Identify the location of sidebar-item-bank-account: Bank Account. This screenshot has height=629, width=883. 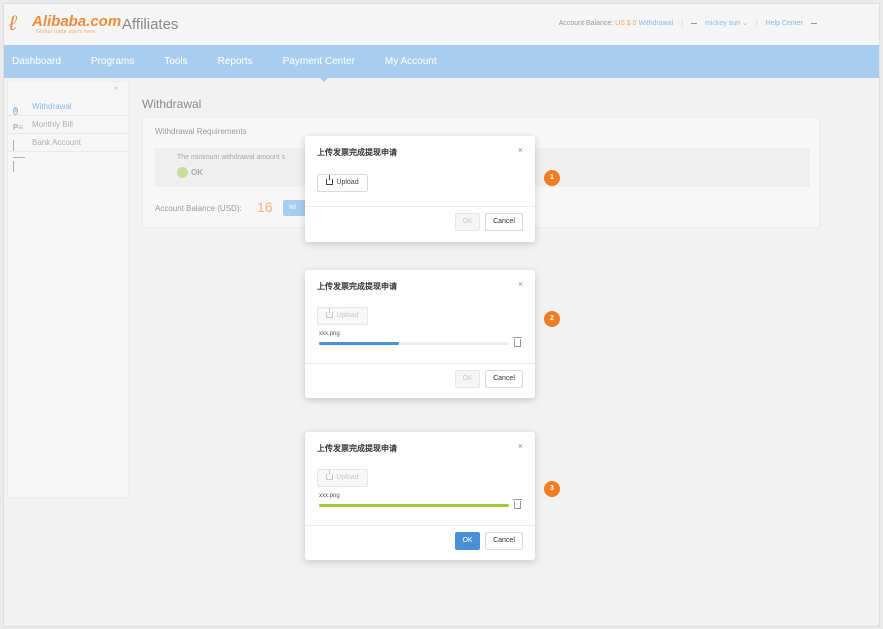
(69, 153).